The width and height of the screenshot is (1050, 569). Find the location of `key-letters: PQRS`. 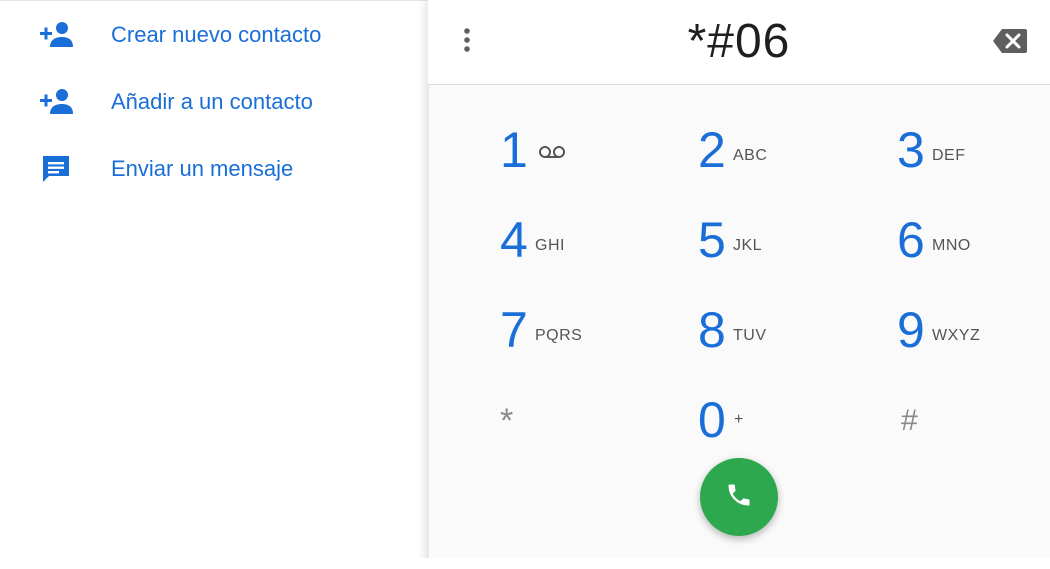

key-letters: PQRS is located at coordinates (559, 335).